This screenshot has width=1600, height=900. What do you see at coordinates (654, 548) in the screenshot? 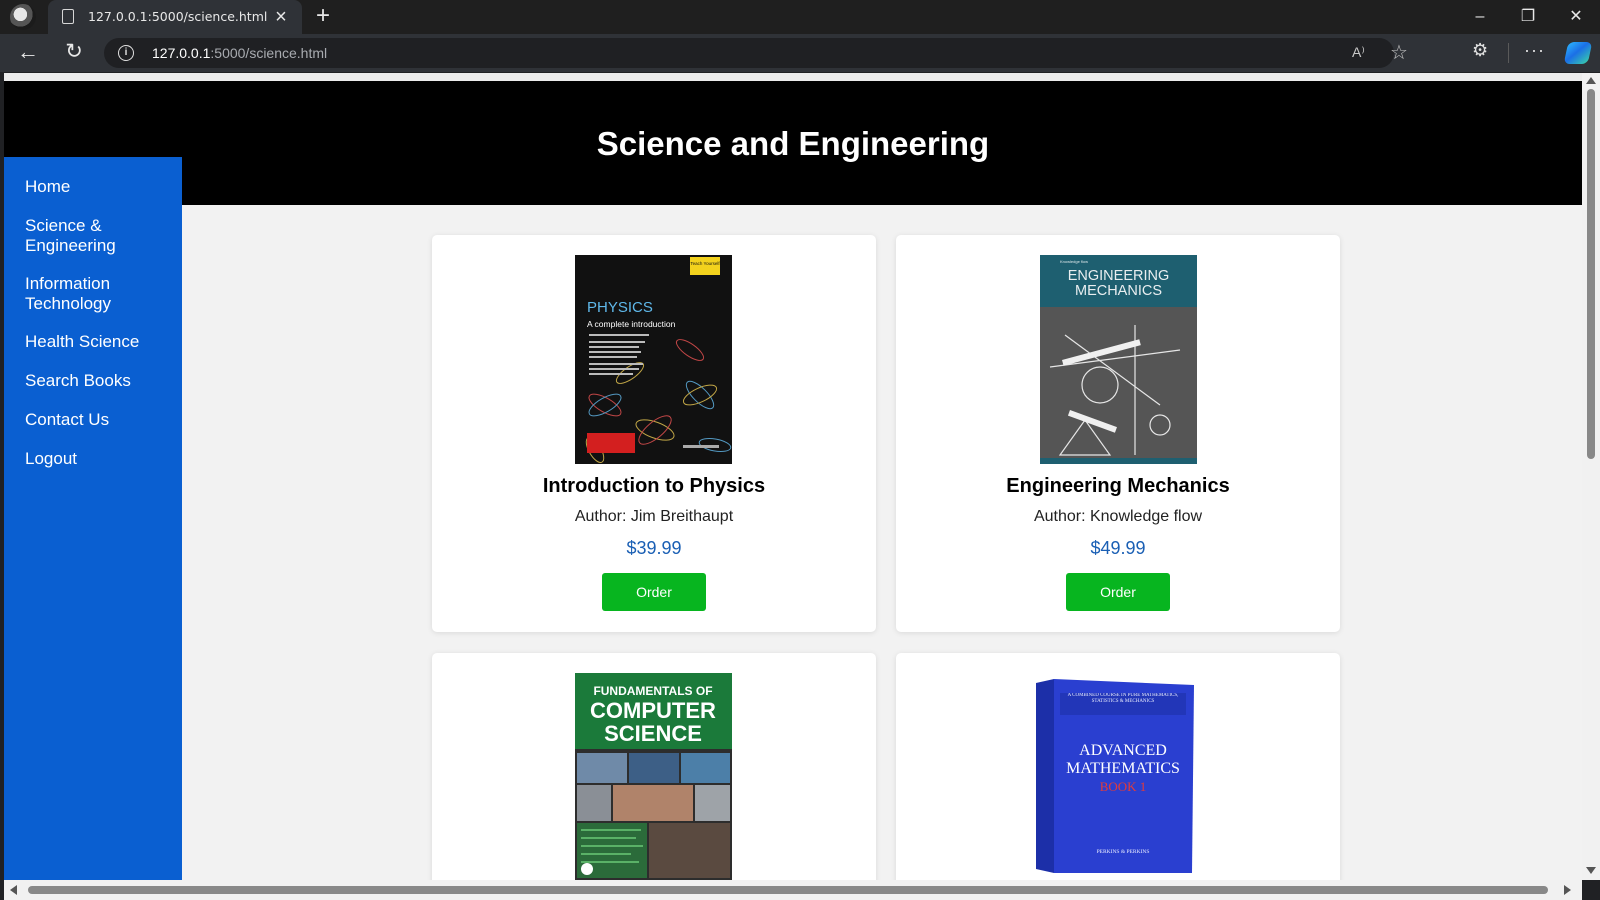
I see `book-price: $39.99` at bounding box center [654, 548].